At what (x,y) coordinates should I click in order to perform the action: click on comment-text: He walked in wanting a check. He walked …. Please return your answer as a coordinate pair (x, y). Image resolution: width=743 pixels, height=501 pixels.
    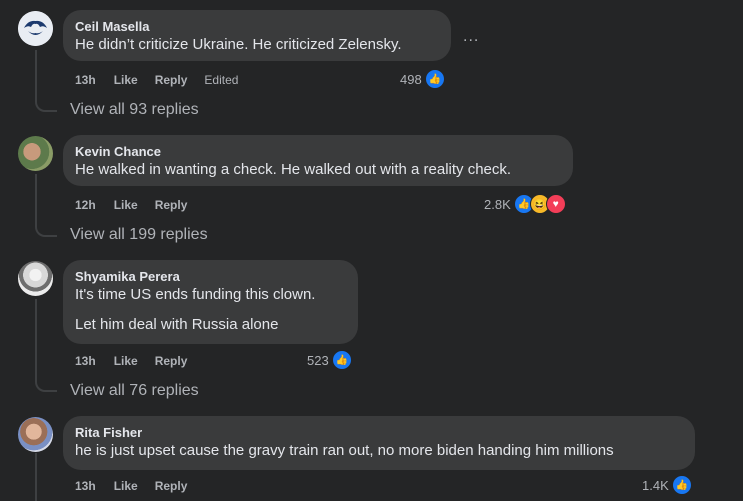
    Looking at the image, I should click on (293, 169).